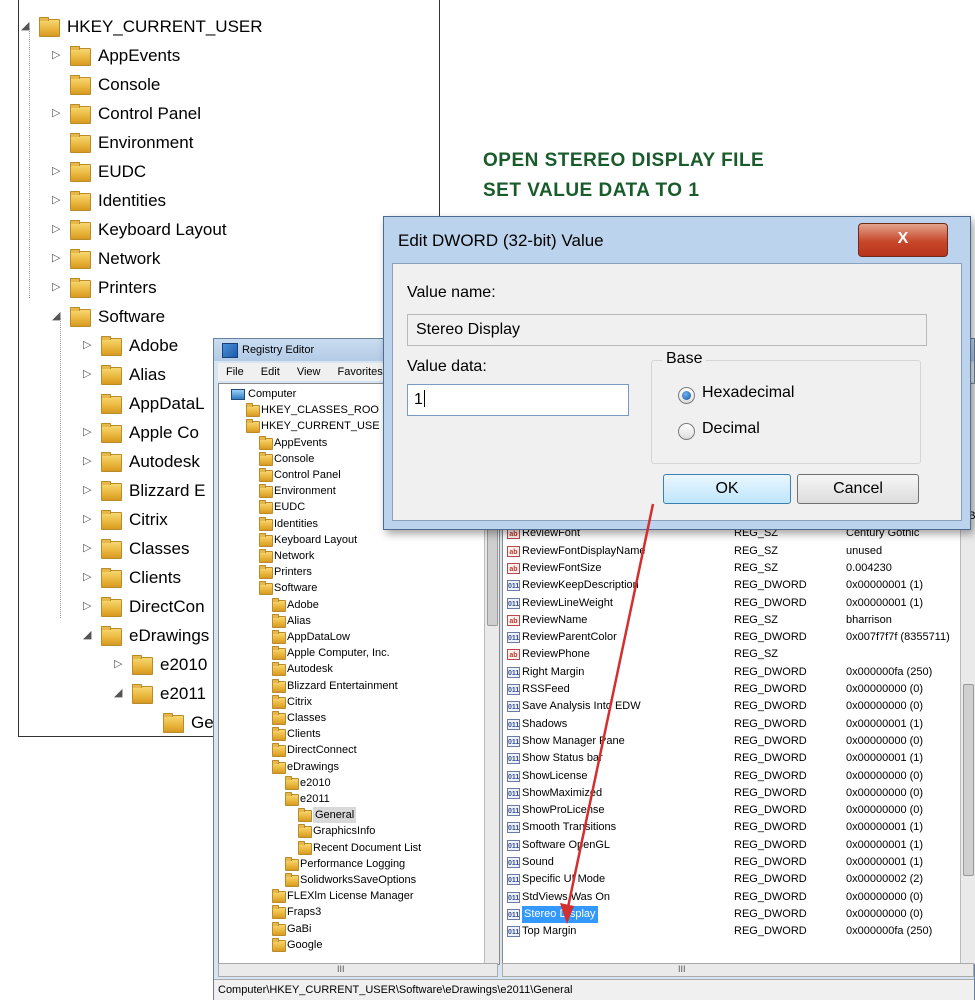 This screenshot has height=1000, width=975. What do you see at coordinates (864, 550) in the screenshot?
I see `value-data: unused` at bounding box center [864, 550].